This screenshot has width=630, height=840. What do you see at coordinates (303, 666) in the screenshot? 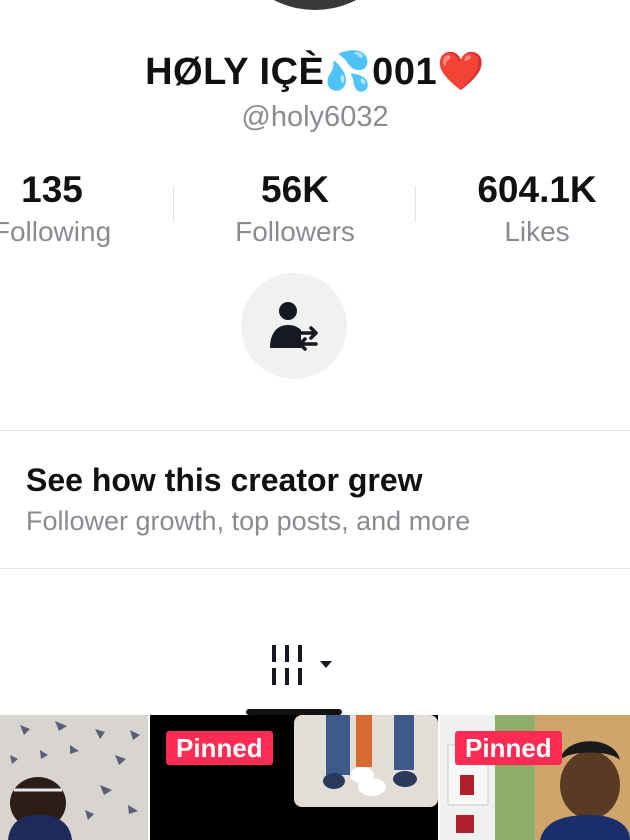
I see `grid-dropdown-icon` at bounding box center [303, 666].